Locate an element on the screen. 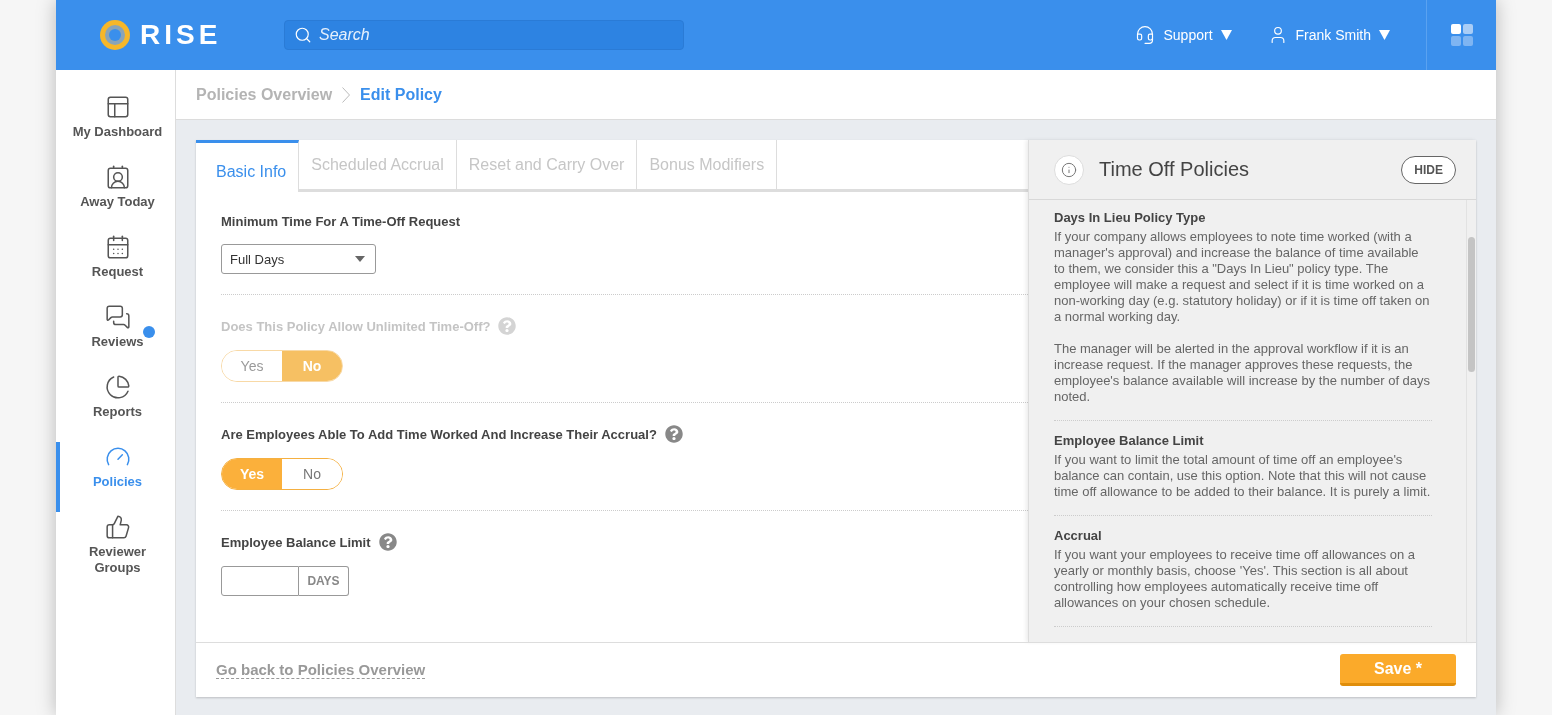 The image size is (1552, 715). chat-bubbles-icon is located at coordinates (117, 317).